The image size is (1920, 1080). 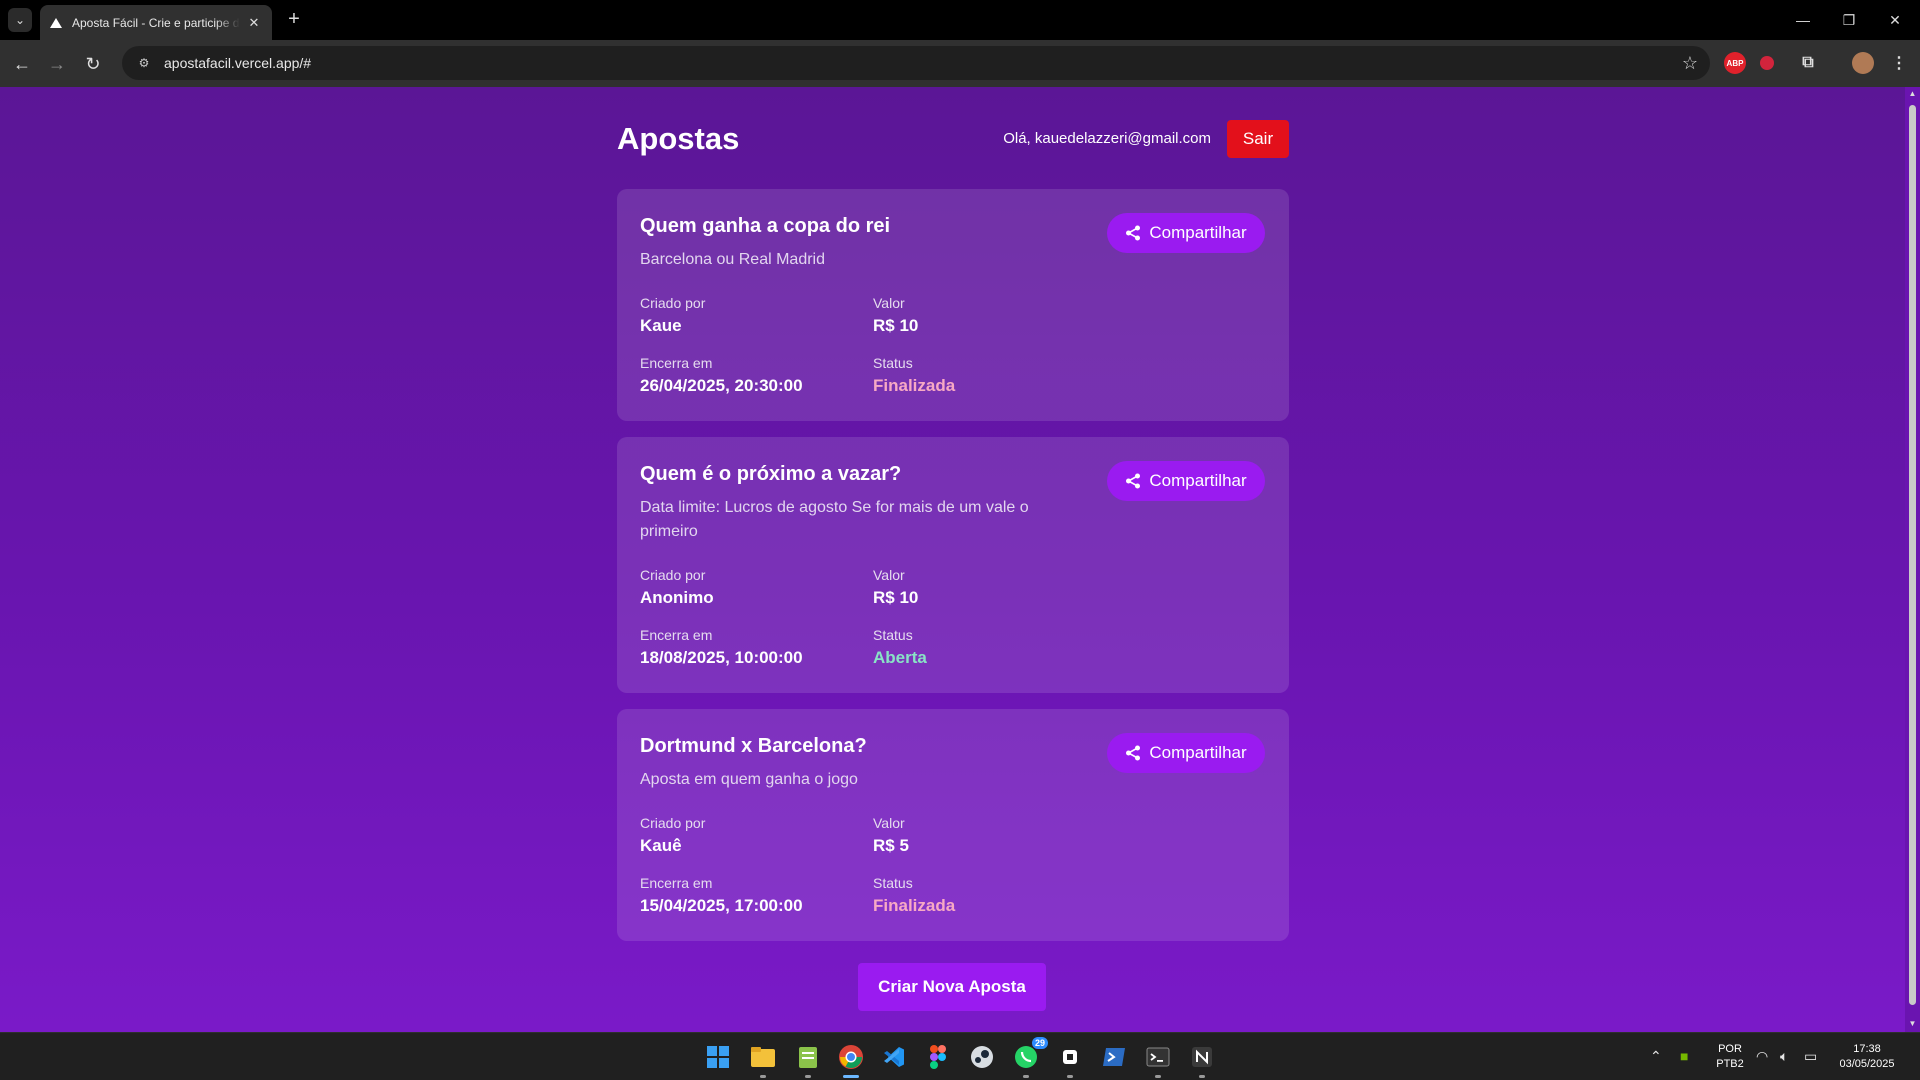 What do you see at coordinates (989, 835) in the screenshot?
I see `value-field: Valor R$ 5` at bounding box center [989, 835].